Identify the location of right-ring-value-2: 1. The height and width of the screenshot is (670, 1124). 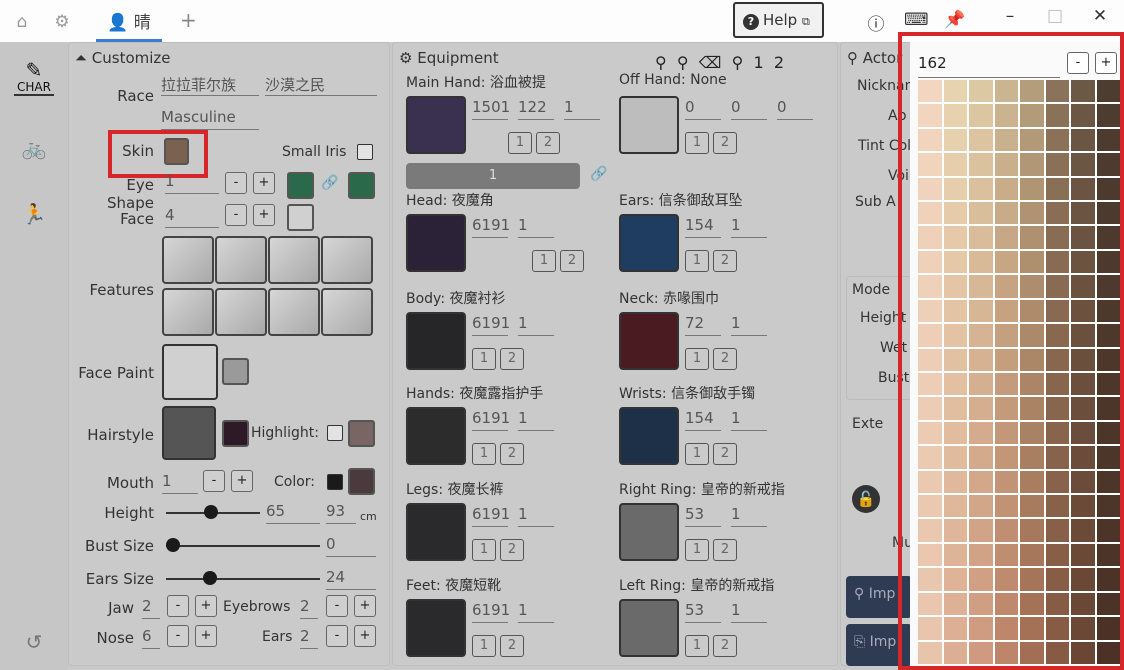
(749, 516).